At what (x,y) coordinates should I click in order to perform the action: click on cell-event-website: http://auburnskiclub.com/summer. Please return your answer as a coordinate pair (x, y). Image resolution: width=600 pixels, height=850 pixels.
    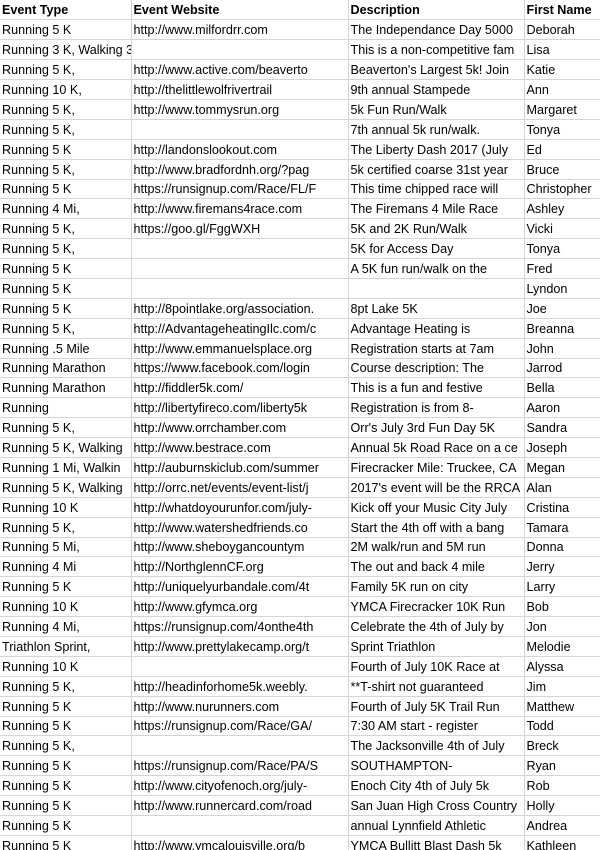
    Looking at the image, I should click on (240, 467).